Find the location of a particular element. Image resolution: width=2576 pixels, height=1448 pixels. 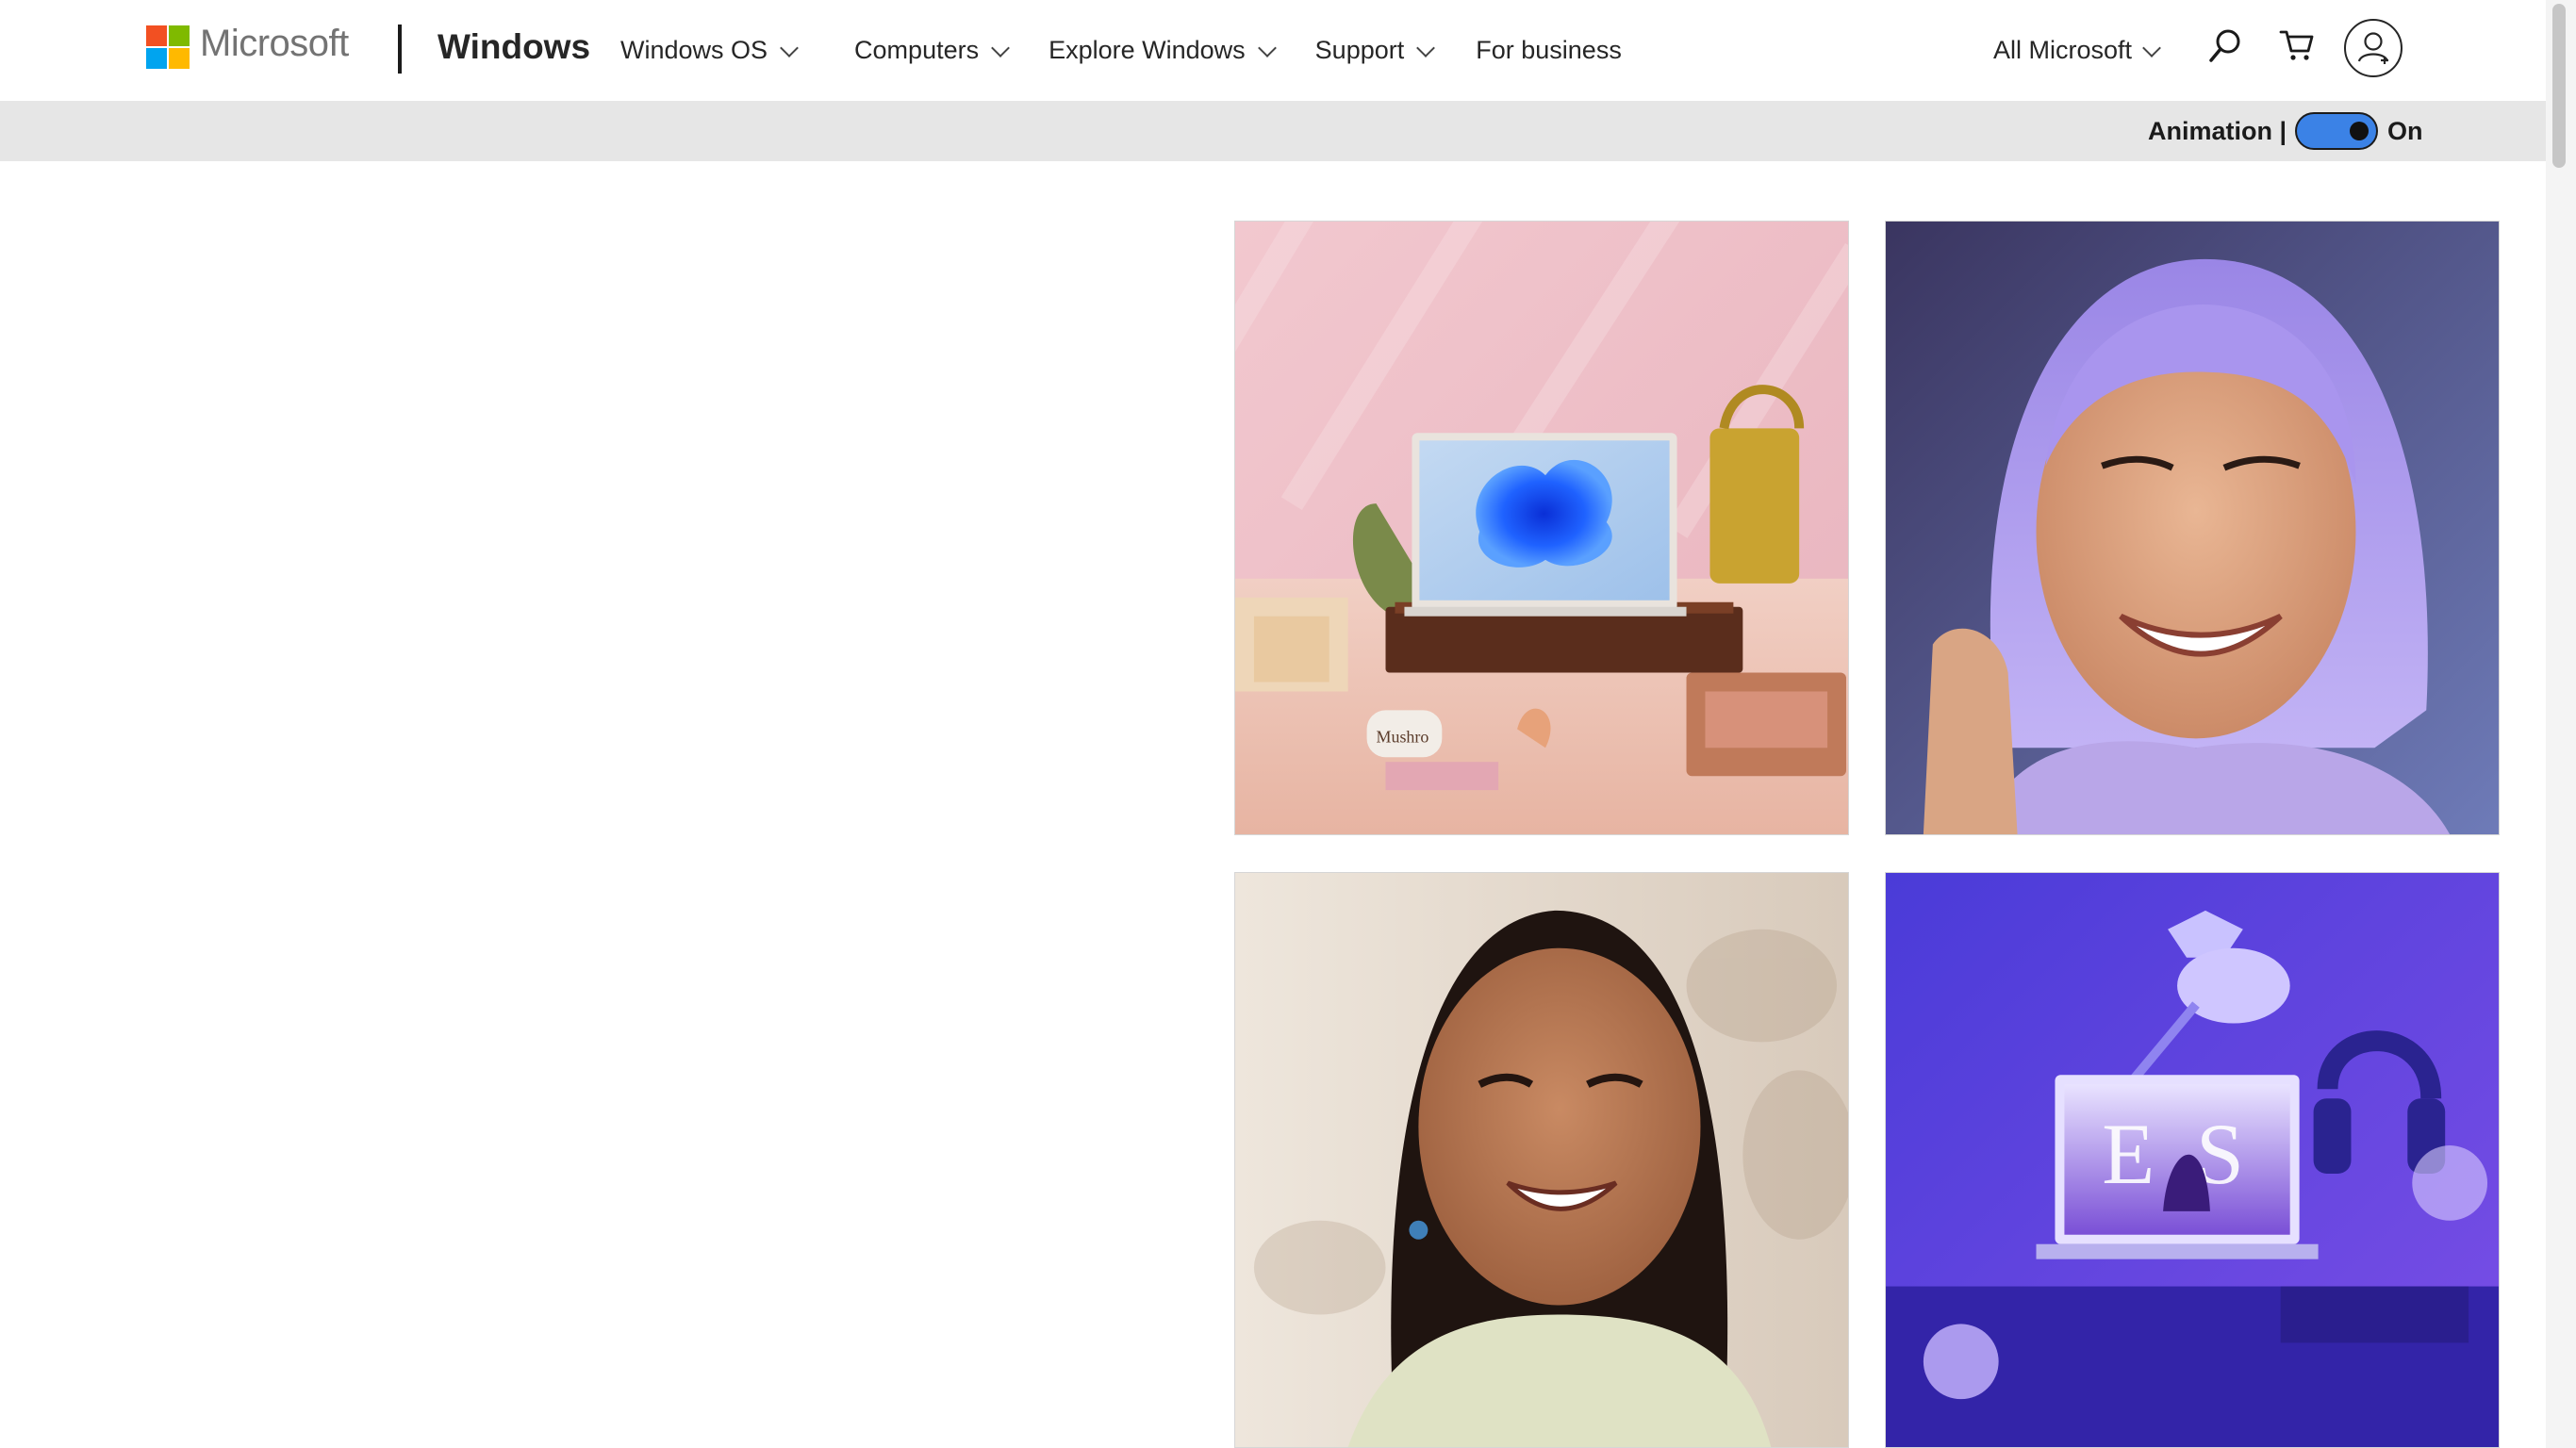

brand-divider is located at coordinates (400, 49).